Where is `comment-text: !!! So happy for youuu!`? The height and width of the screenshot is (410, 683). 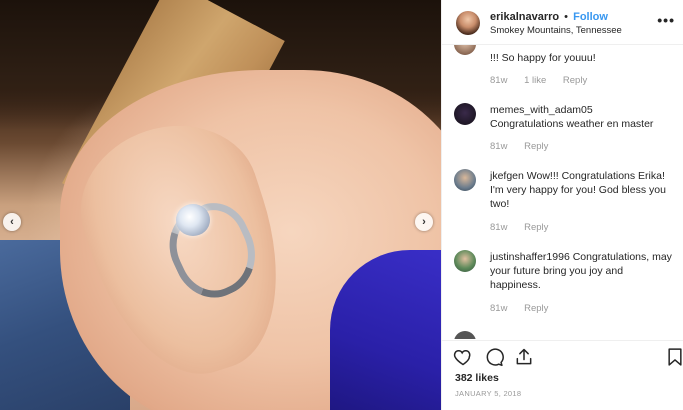
comment-text: !!! So happy for youuu! is located at coordinates (543, 58).